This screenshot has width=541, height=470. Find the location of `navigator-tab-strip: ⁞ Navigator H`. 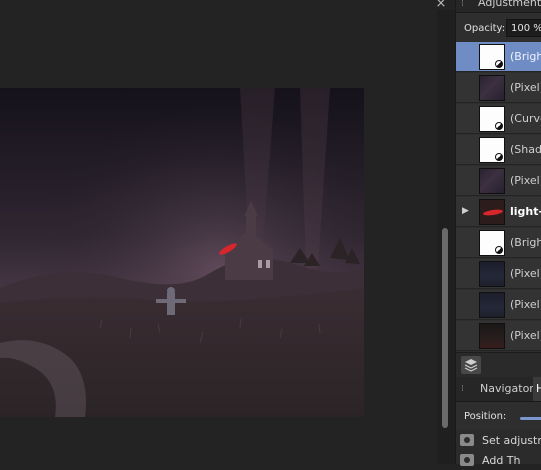

navigator-tab-strip: ⁞ Navigator H is located at coordinates (498, 389).